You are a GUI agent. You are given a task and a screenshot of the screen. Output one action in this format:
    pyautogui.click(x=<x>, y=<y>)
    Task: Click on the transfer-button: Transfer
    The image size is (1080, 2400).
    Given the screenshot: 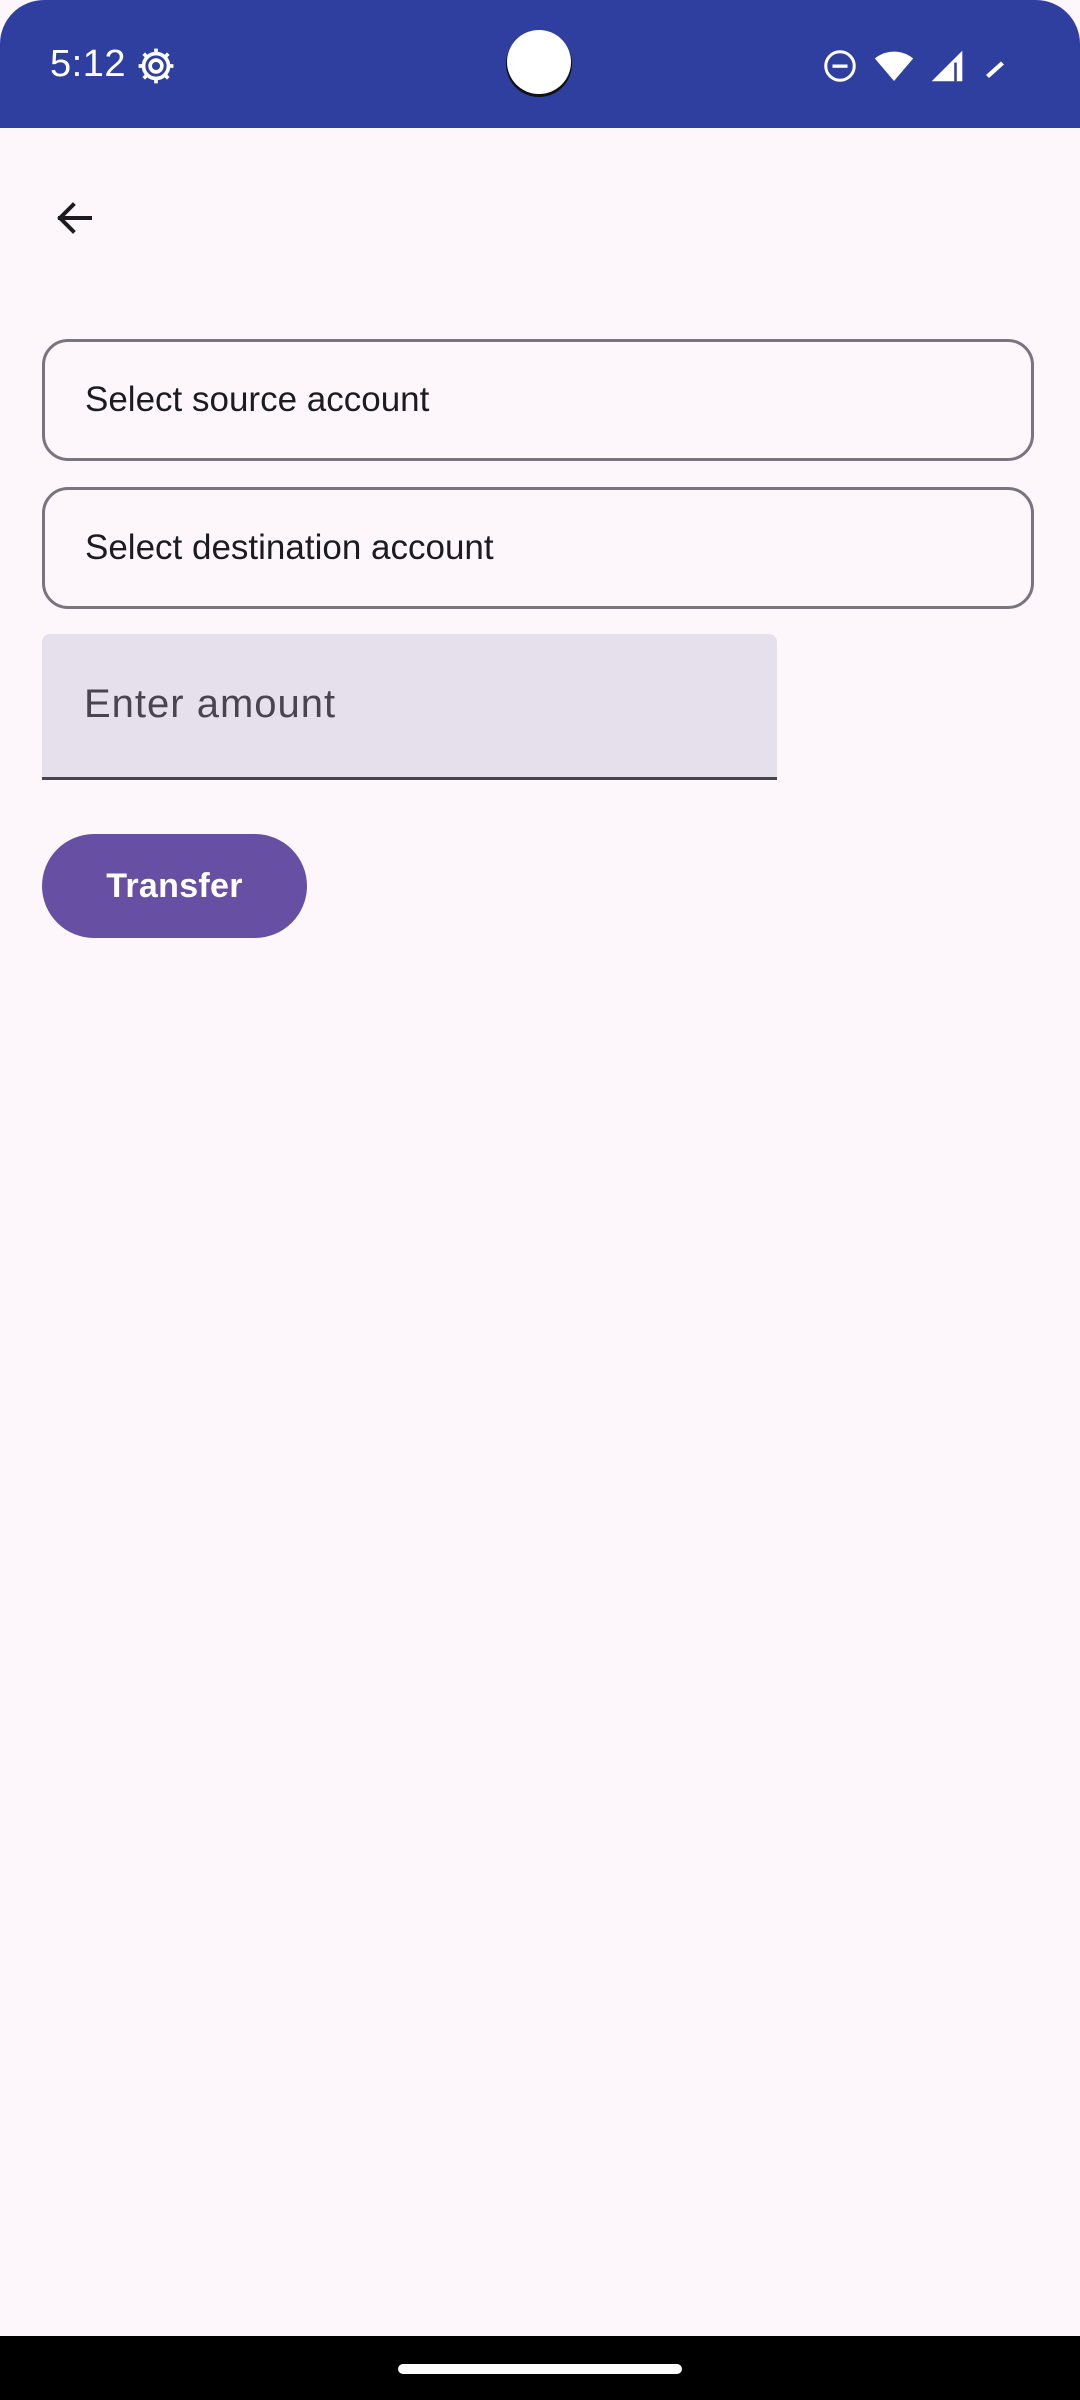 What is the action you would take?
    pyautogui.click(x=174, y=886)
    